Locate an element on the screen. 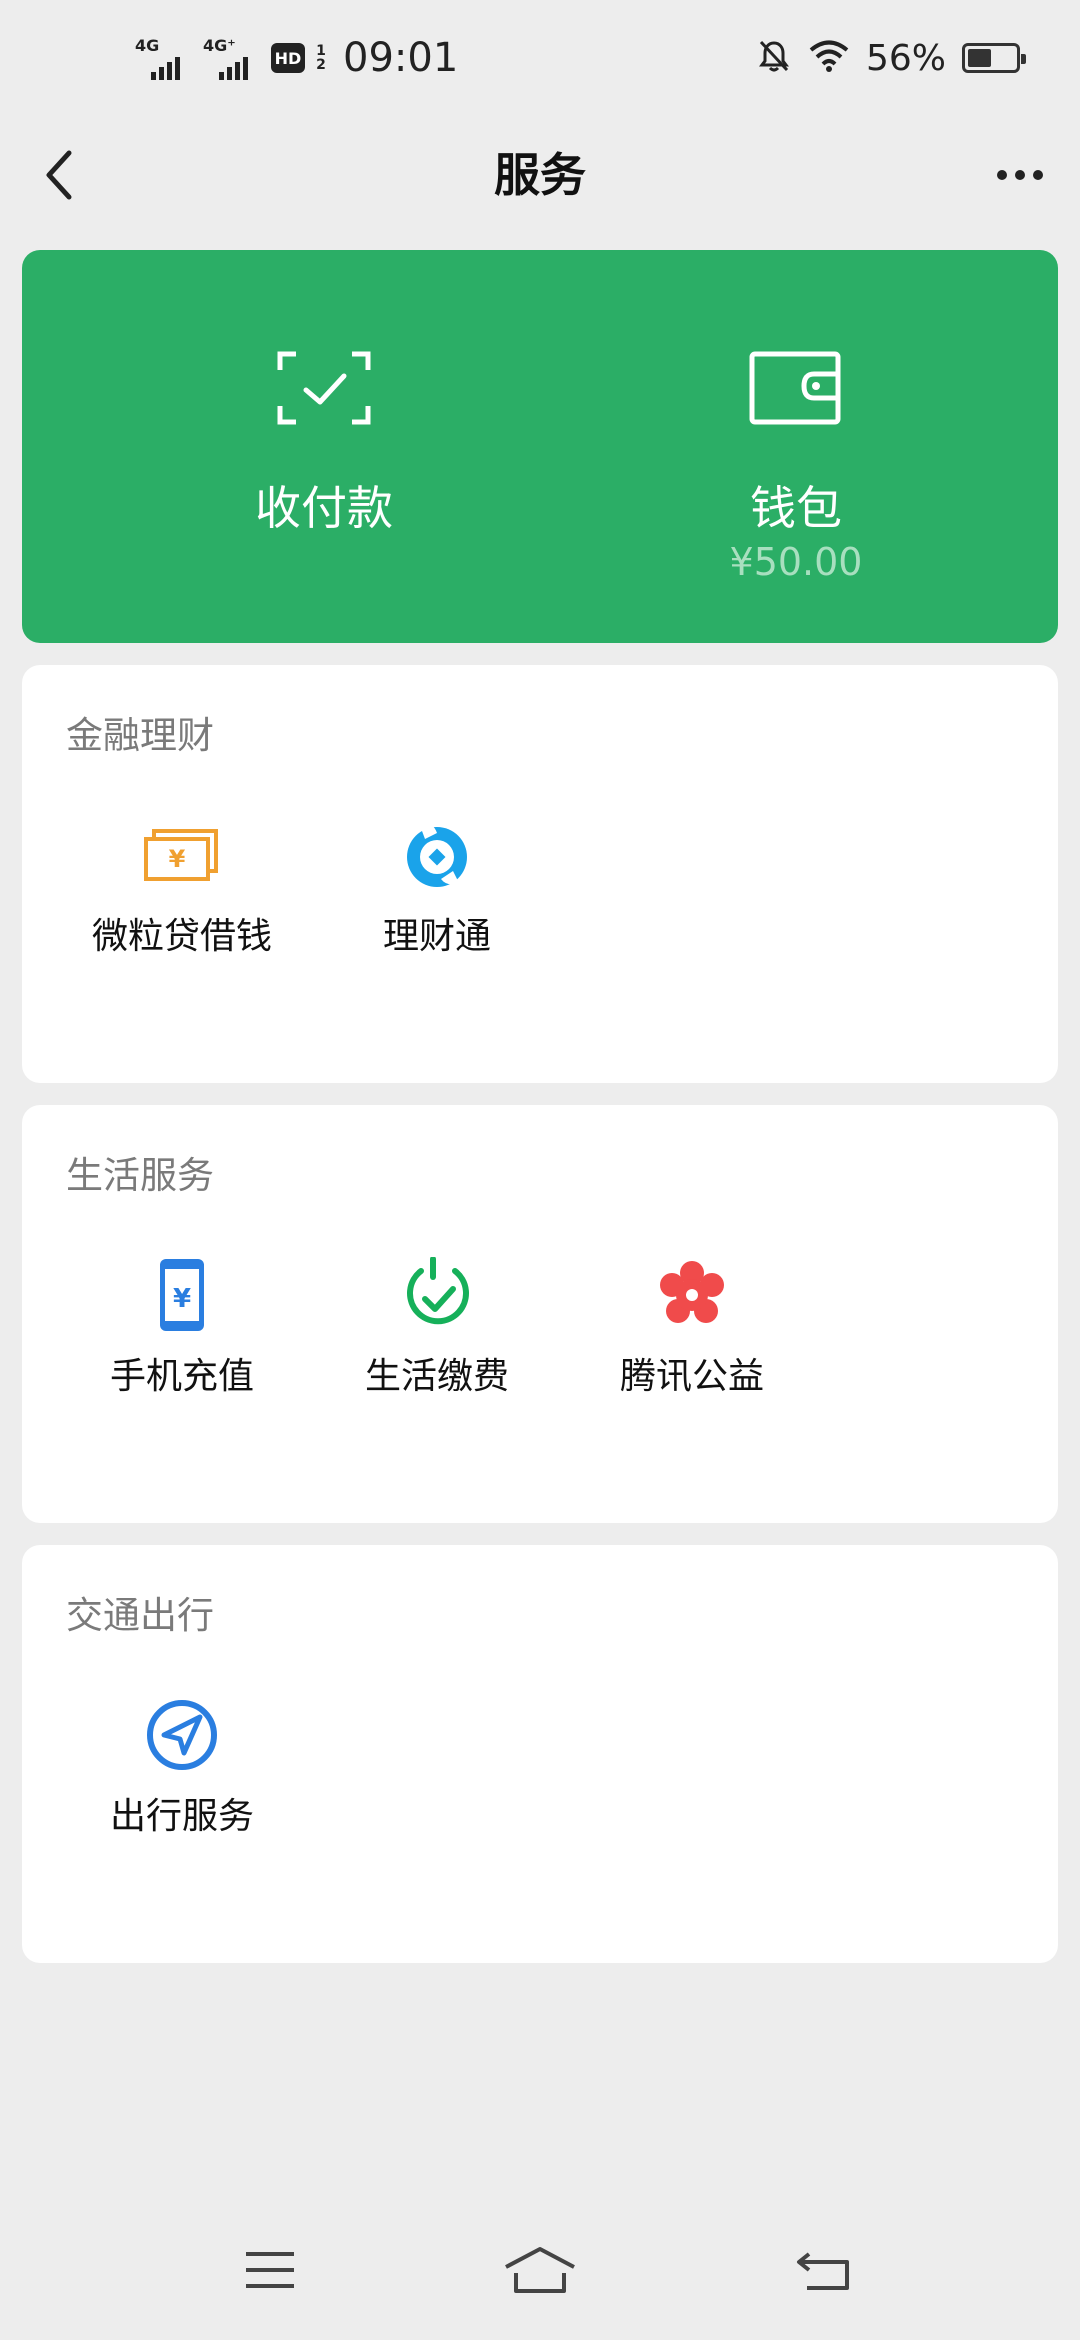 This screenshot has width=1080, height=2340. wallet-label: 钱包 is located at coordinates (796, 508).